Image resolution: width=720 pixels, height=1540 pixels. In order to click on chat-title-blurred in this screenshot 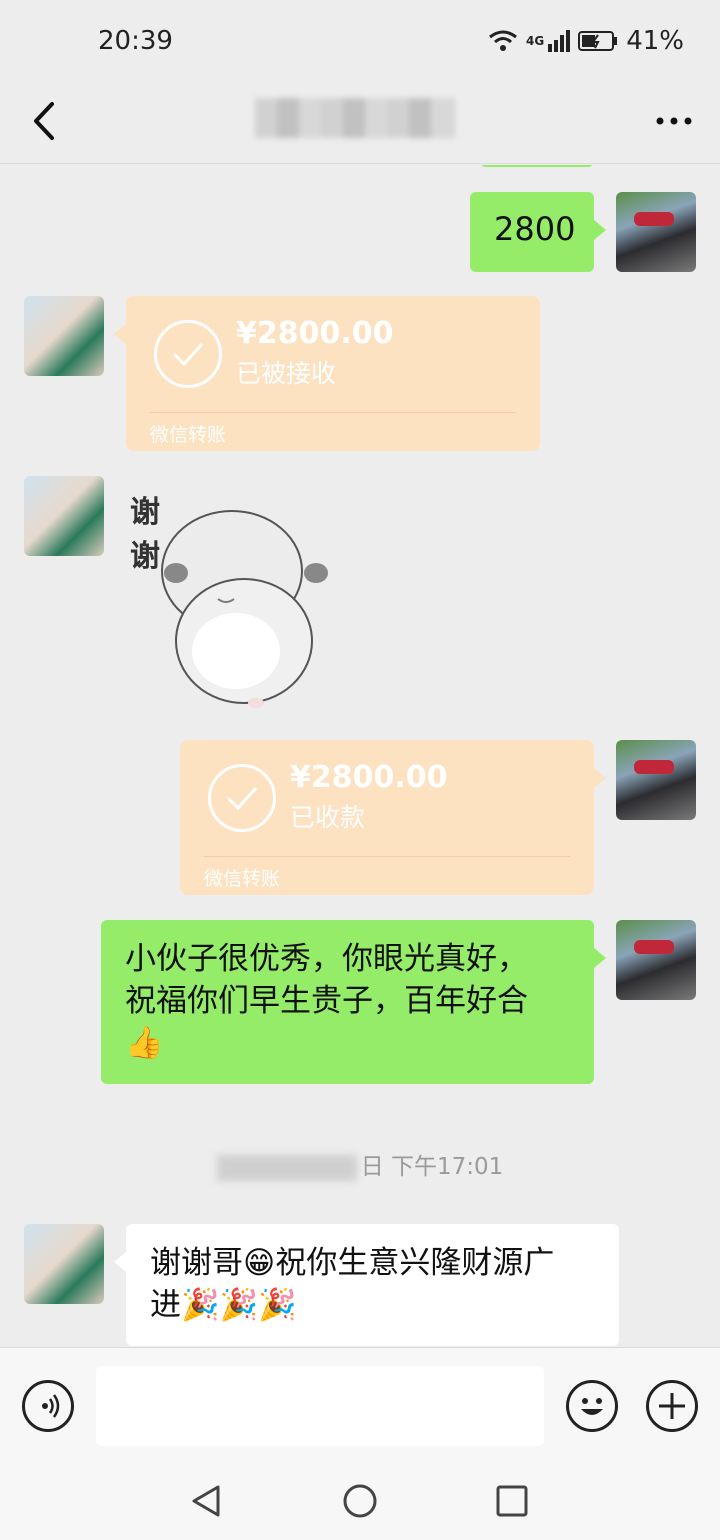, I will do `click(355, 118)`.